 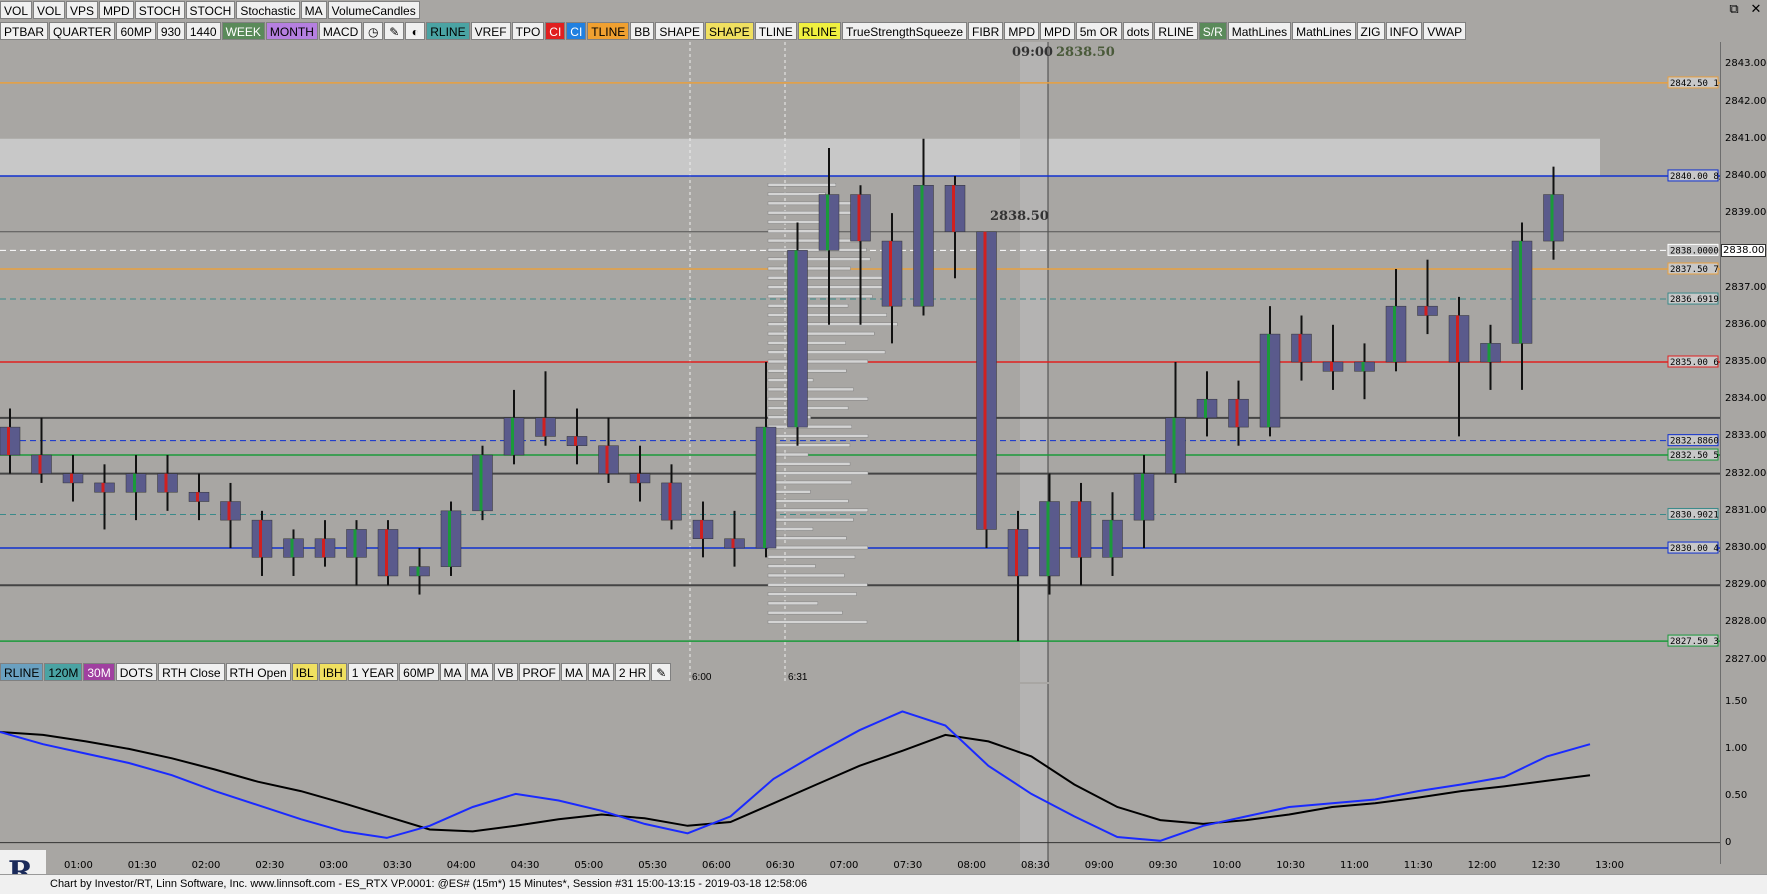 What do you see at coordinates (291, 31) in the screenshot?
I see `study-month-button: MONTH` at bounding box center [291, 31].